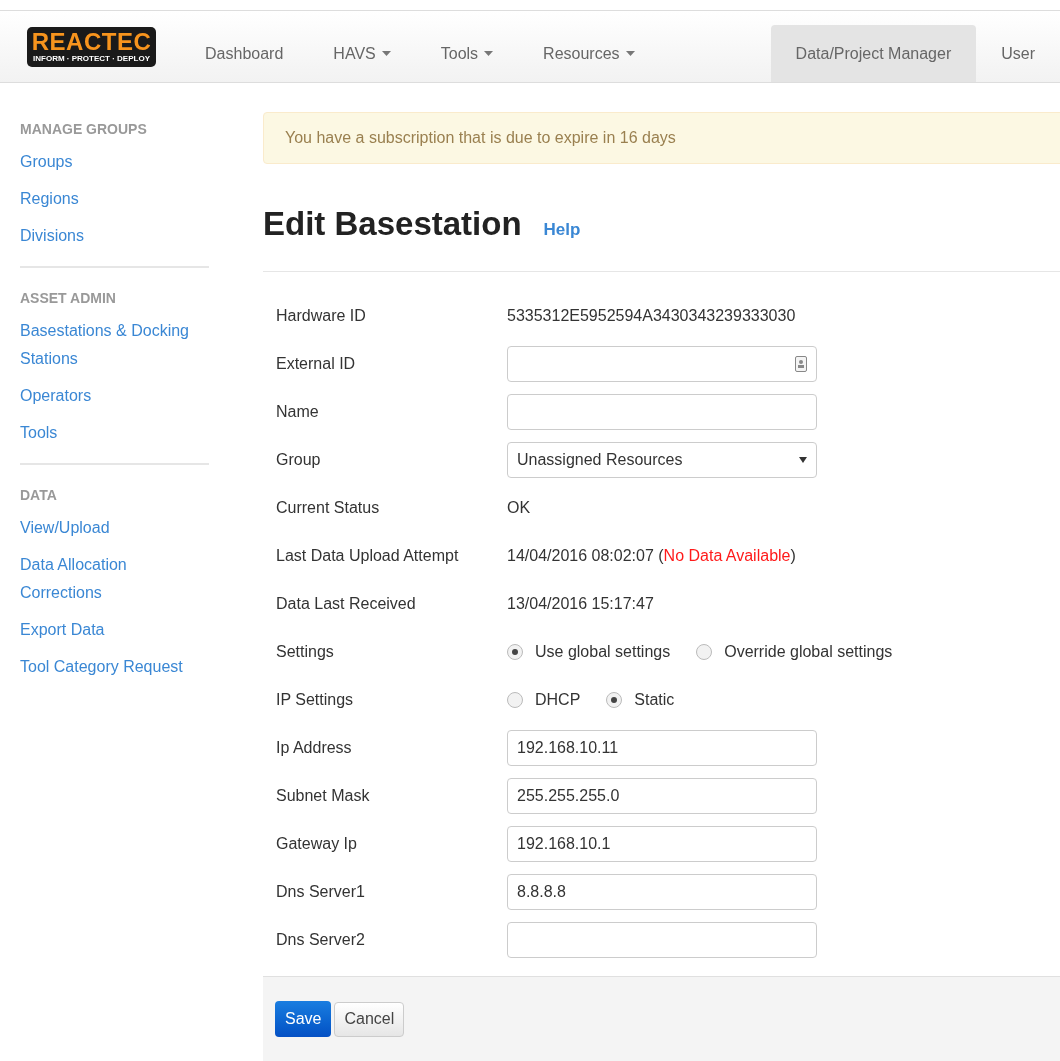  What do you see at coordinates (316, 363) in the screenshot?
I see `field-label: External ID` at bounding box center [316, 363].